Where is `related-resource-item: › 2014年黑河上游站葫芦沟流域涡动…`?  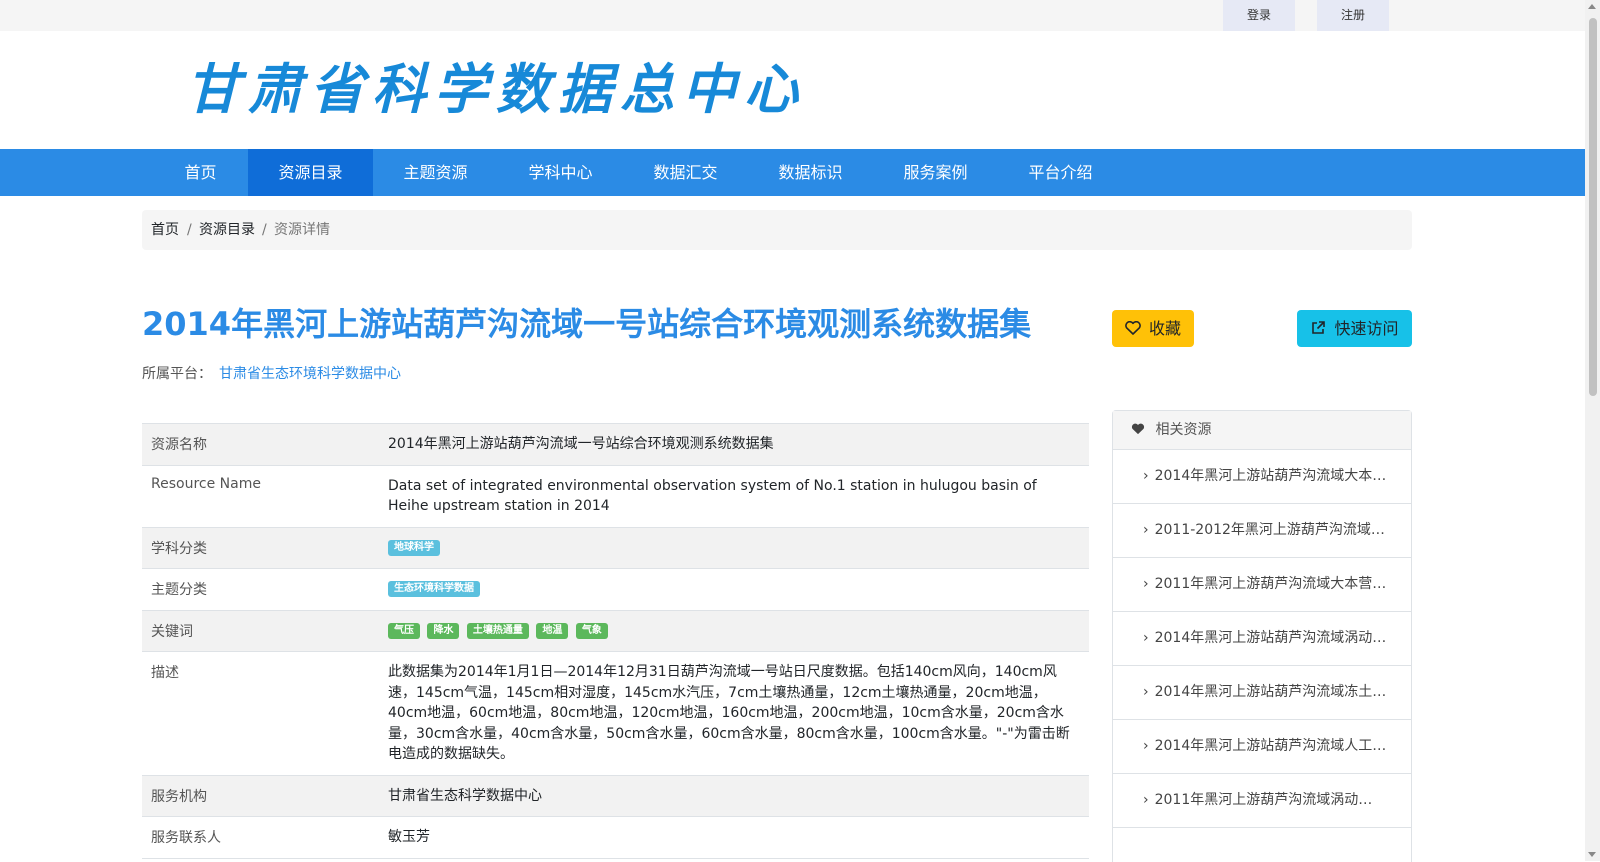 related-resource-item: › 2014年黑河上游站葫芦沟流域涡动… is located at coordinates (1262, 639).